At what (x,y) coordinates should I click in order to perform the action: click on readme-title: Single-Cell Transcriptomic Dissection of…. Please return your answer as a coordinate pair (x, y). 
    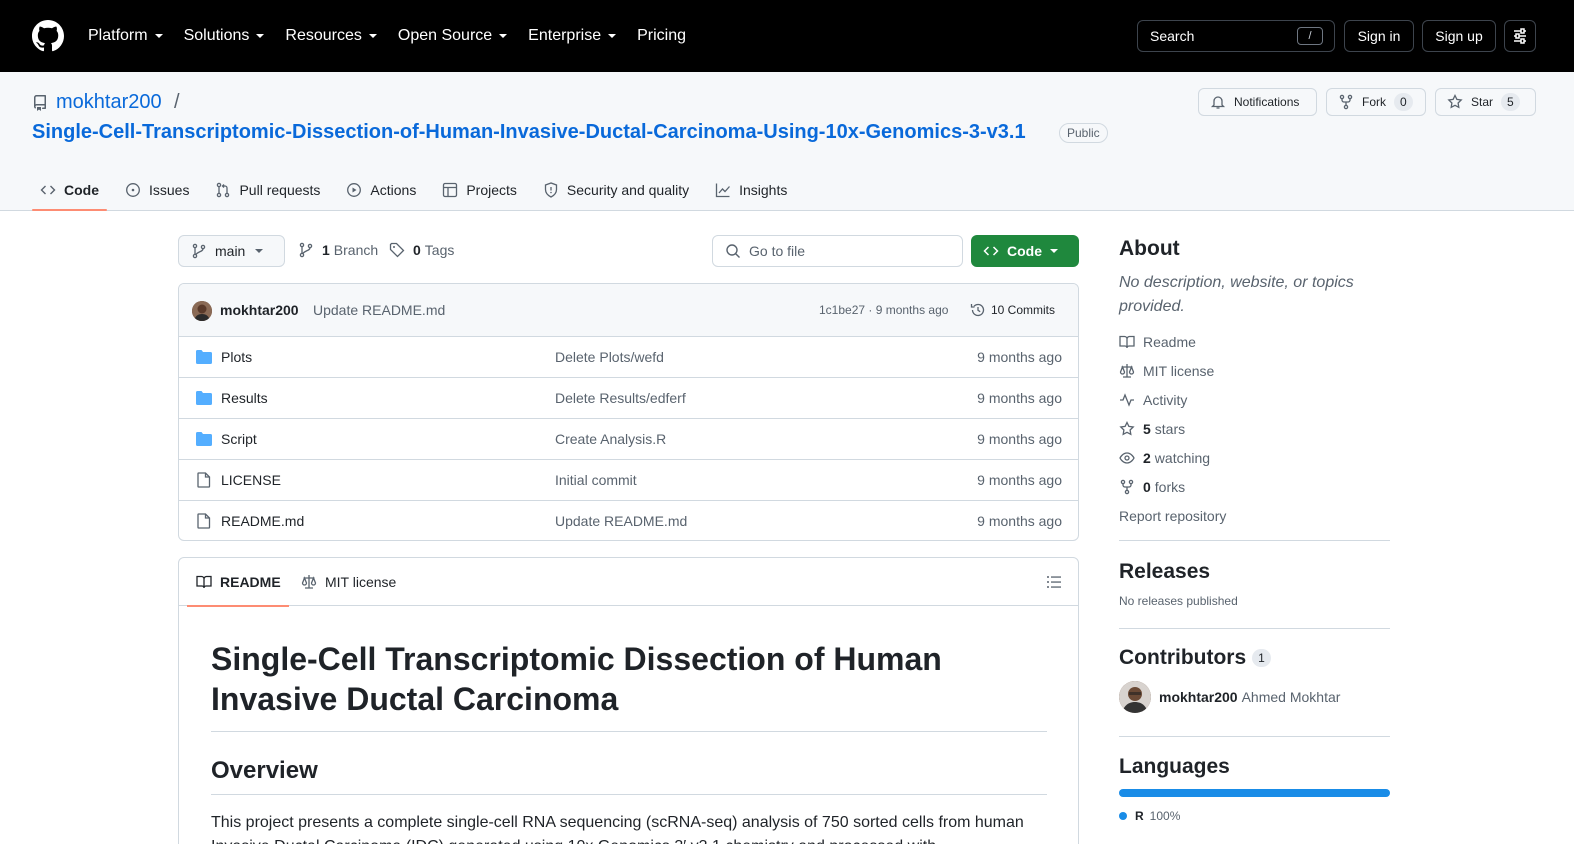
    Looking at the image, I should click on (629, 685).